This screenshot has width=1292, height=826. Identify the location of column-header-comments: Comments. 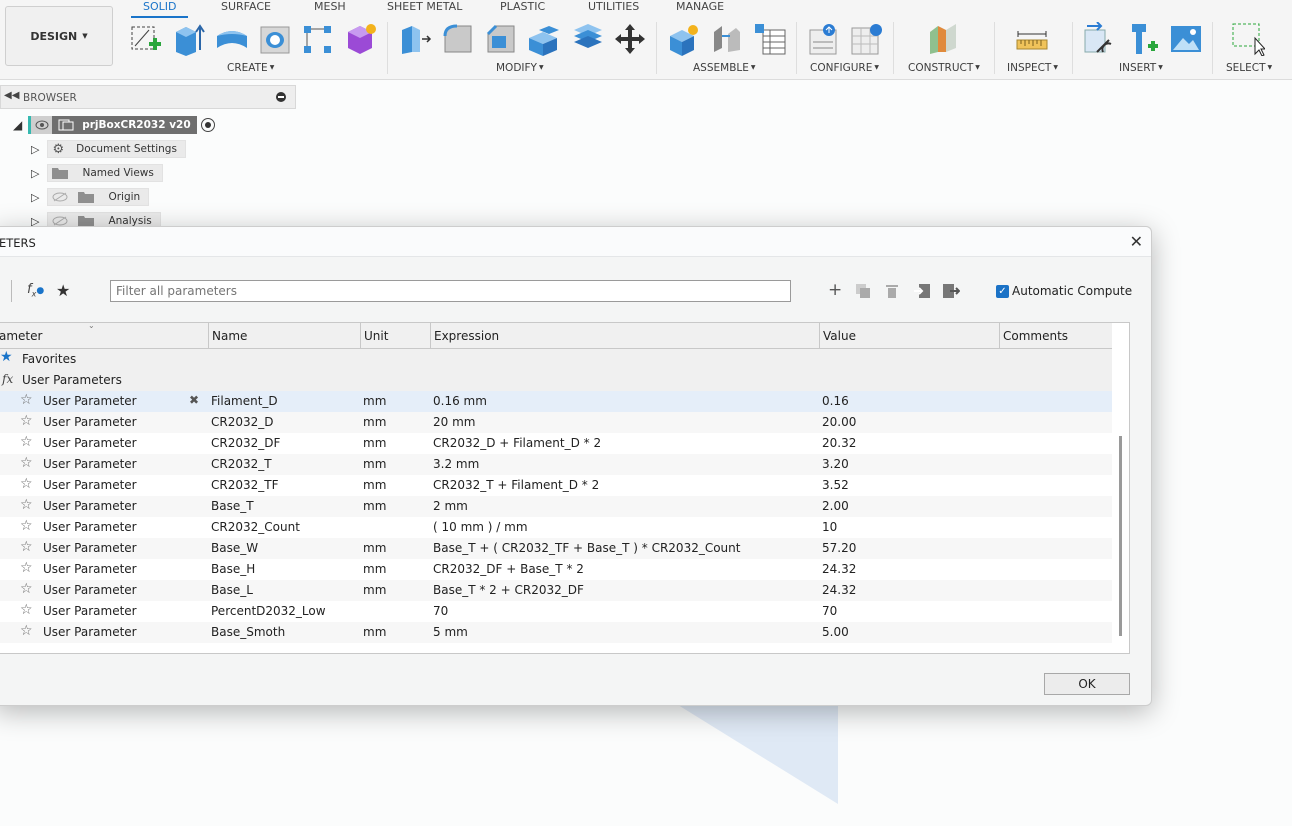
(1056, 336).